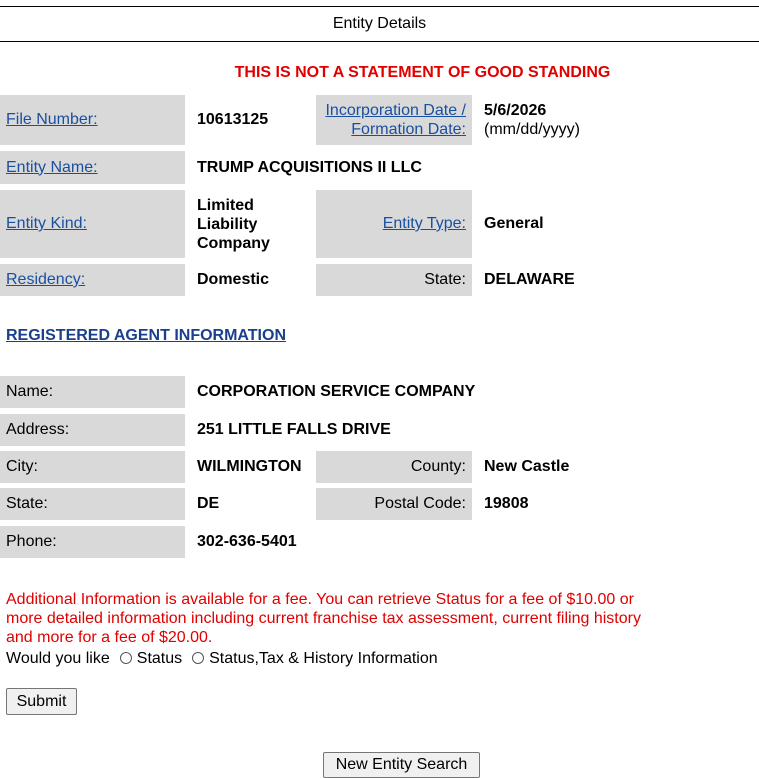 This screenshot has height=778, width=759. What do you see at coordinates (233, 119) in the screenshot?
I see `file-number-value: 10613125` at bounding box center [233, 119].